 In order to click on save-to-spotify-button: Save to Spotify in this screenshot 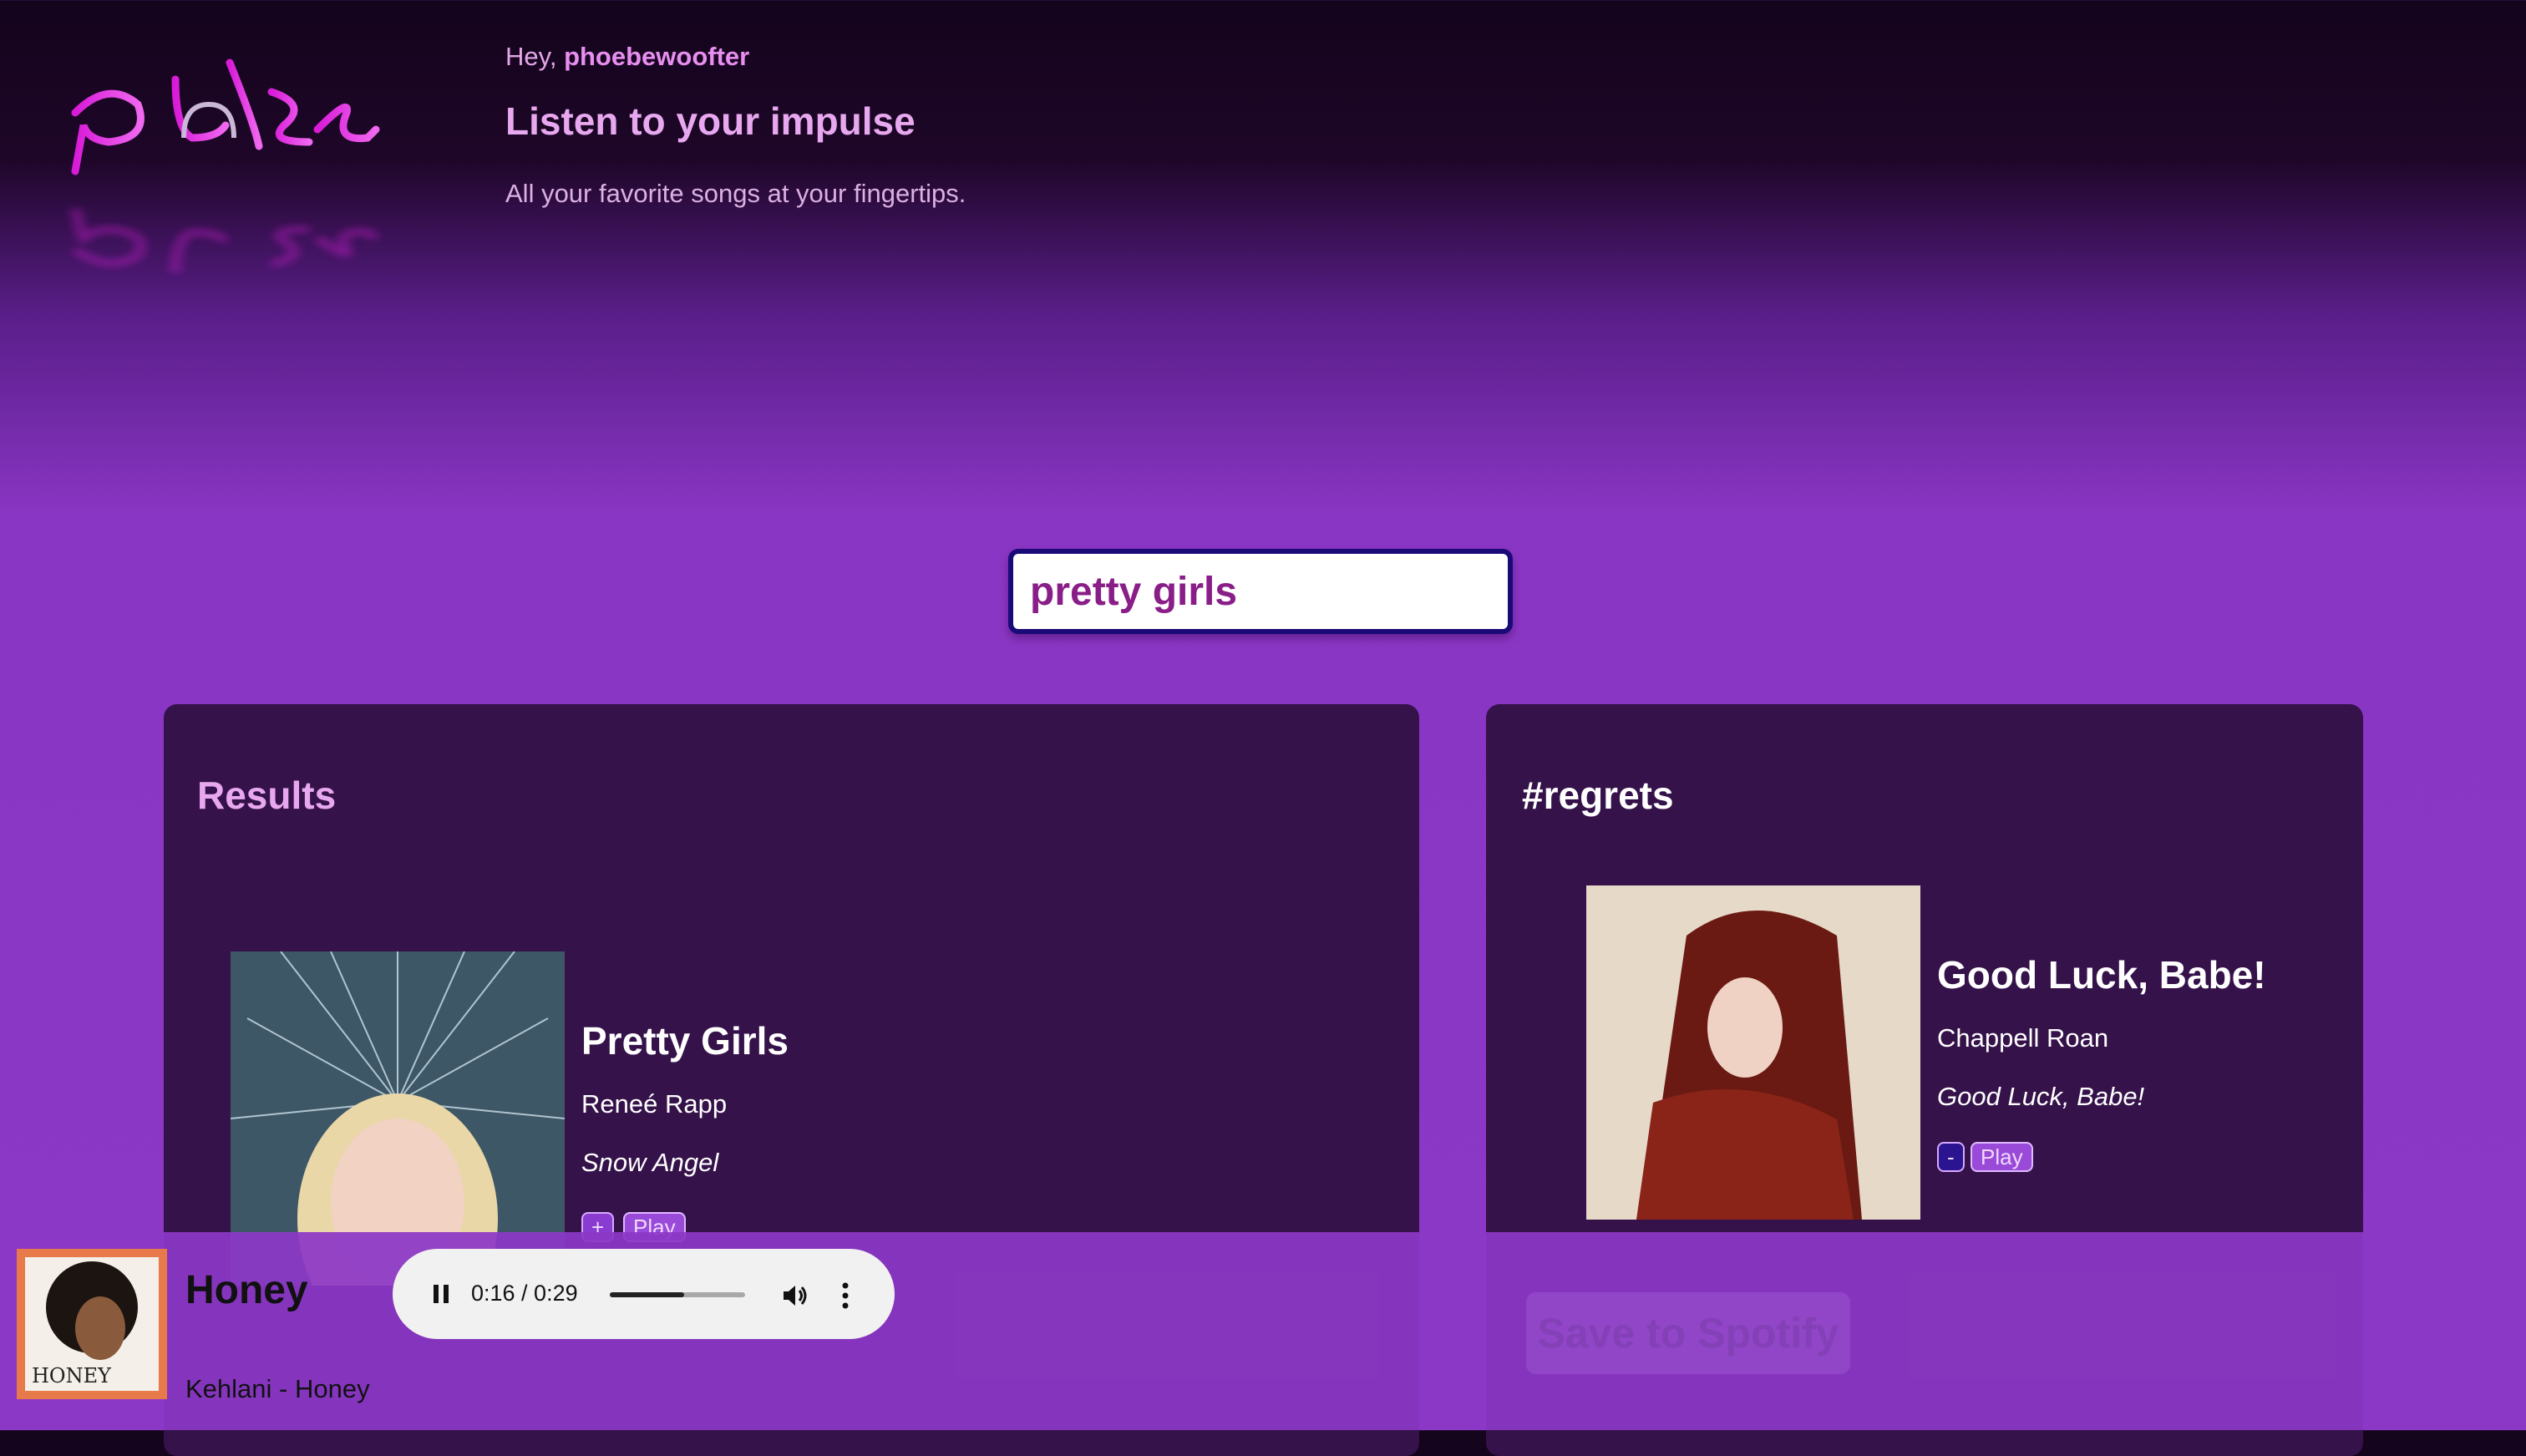, I will do `click(1688, 1333)`.